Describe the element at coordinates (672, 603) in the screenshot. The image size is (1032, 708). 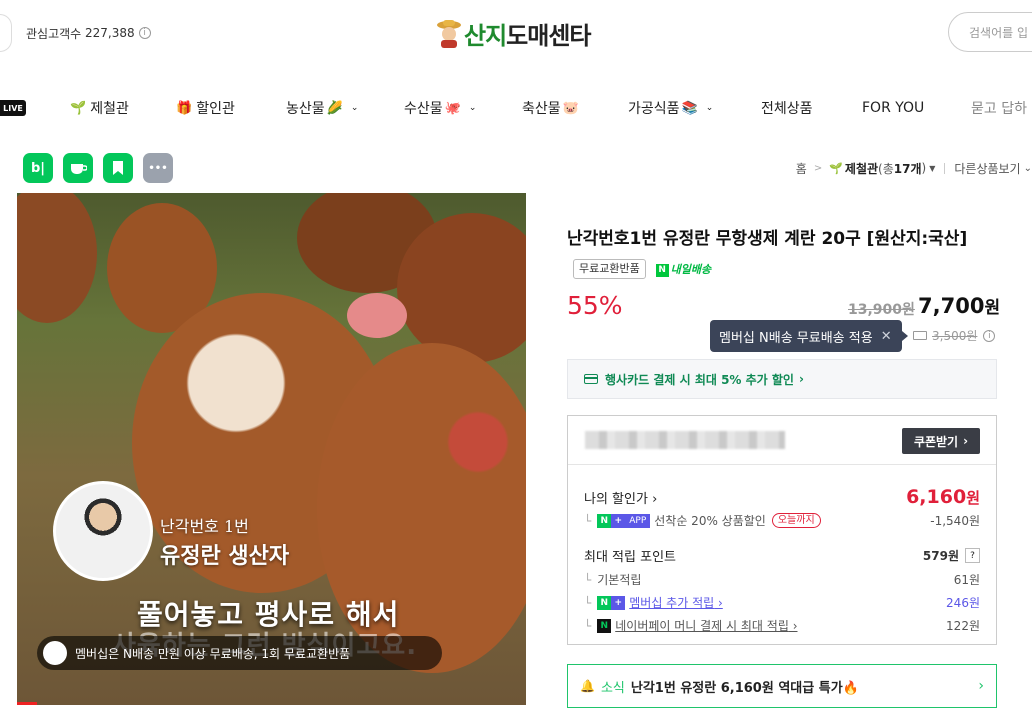
I see `membership-points-label: 멤버십 추가 적립` at that location.